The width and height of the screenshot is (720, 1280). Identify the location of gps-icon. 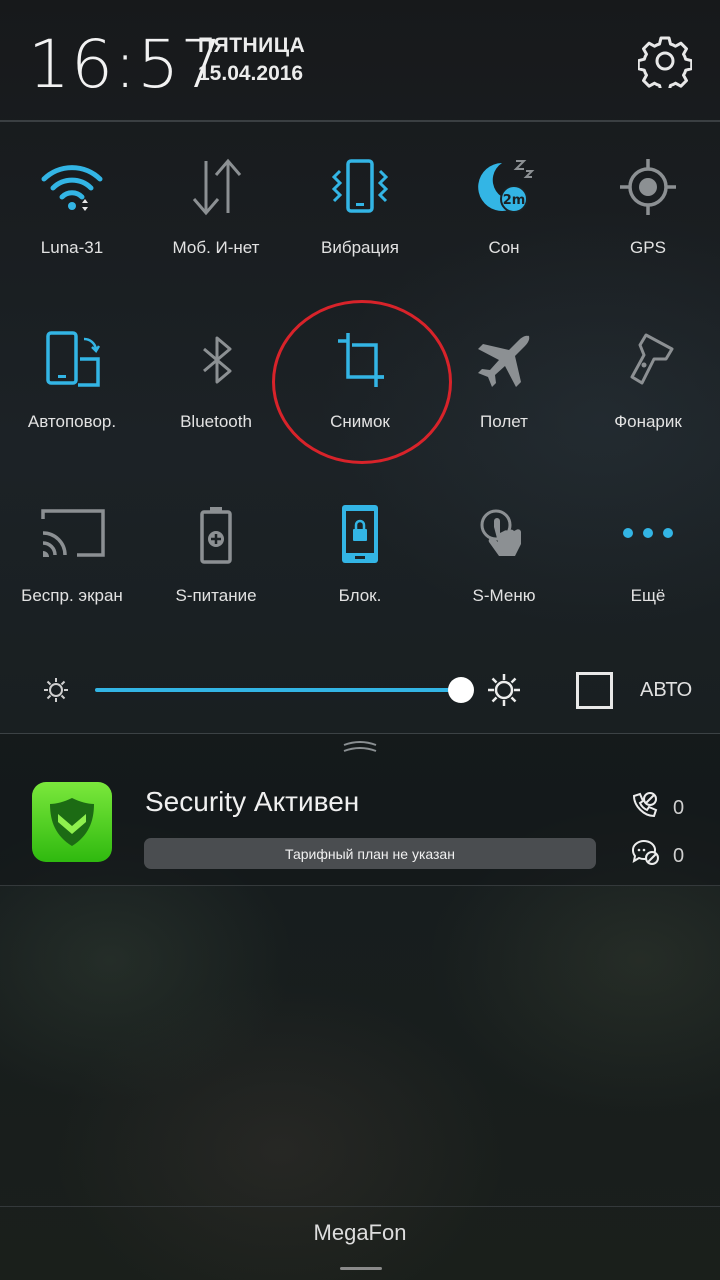
(648, 187).